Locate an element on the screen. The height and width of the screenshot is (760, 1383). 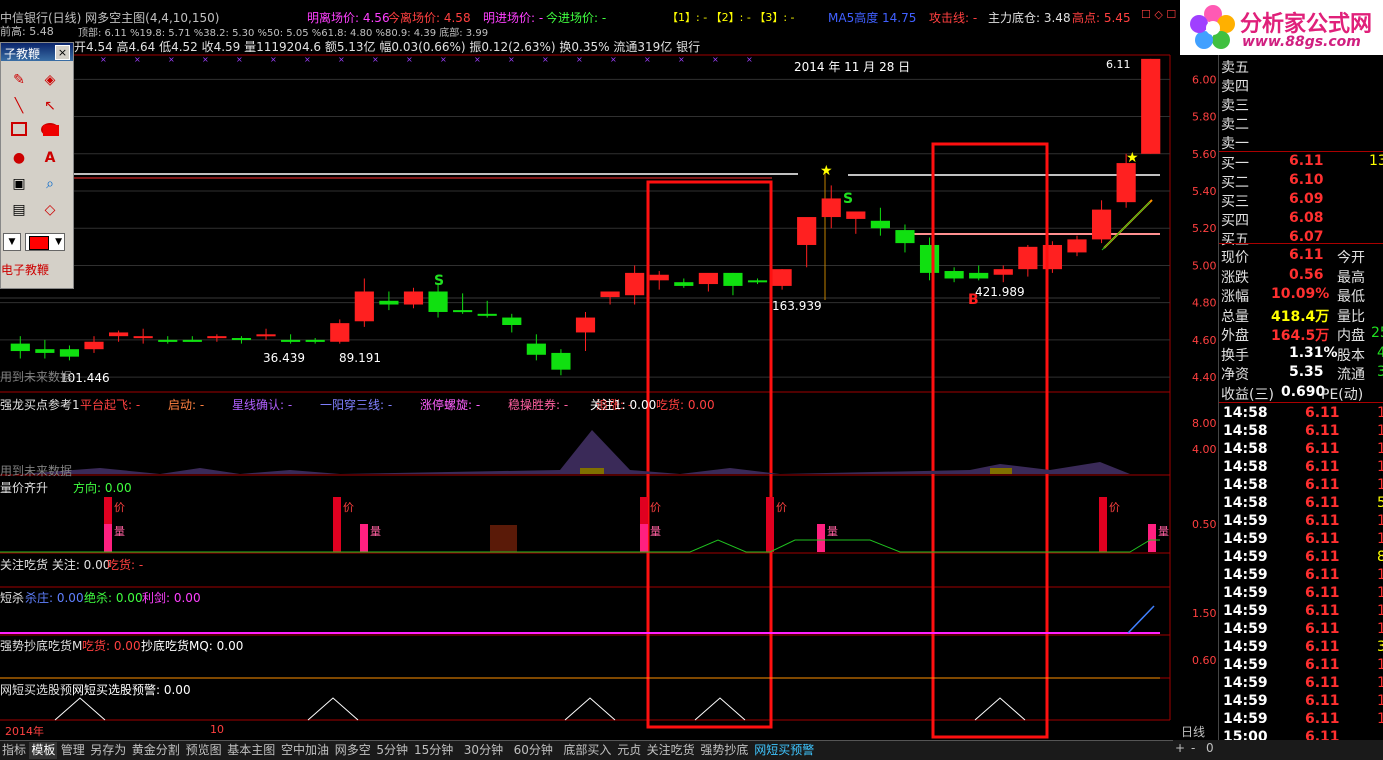
bid-price: 6.09 is located at coordinates (1306, 199).